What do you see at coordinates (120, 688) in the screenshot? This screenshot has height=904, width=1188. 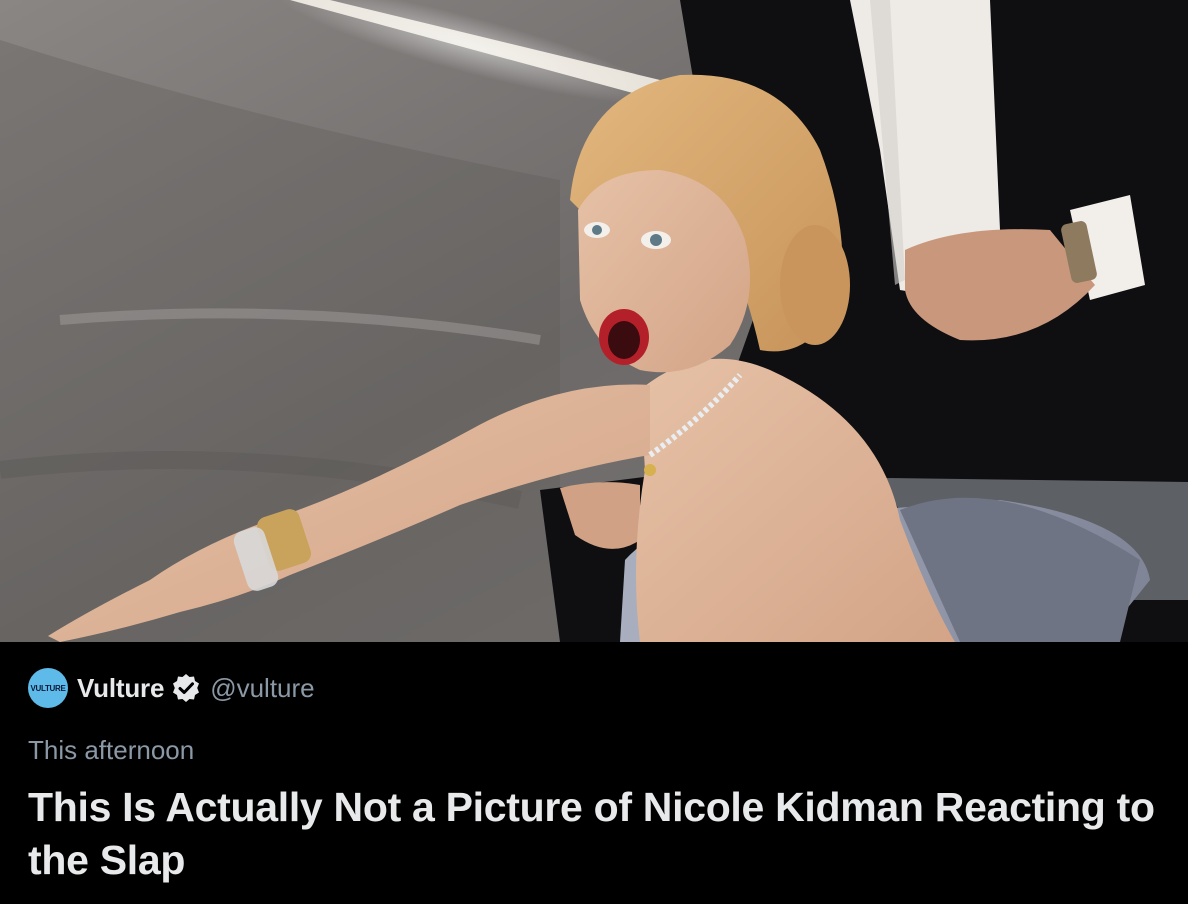 I see `author-display-name: Vulture` at bounding box center [120, 688].